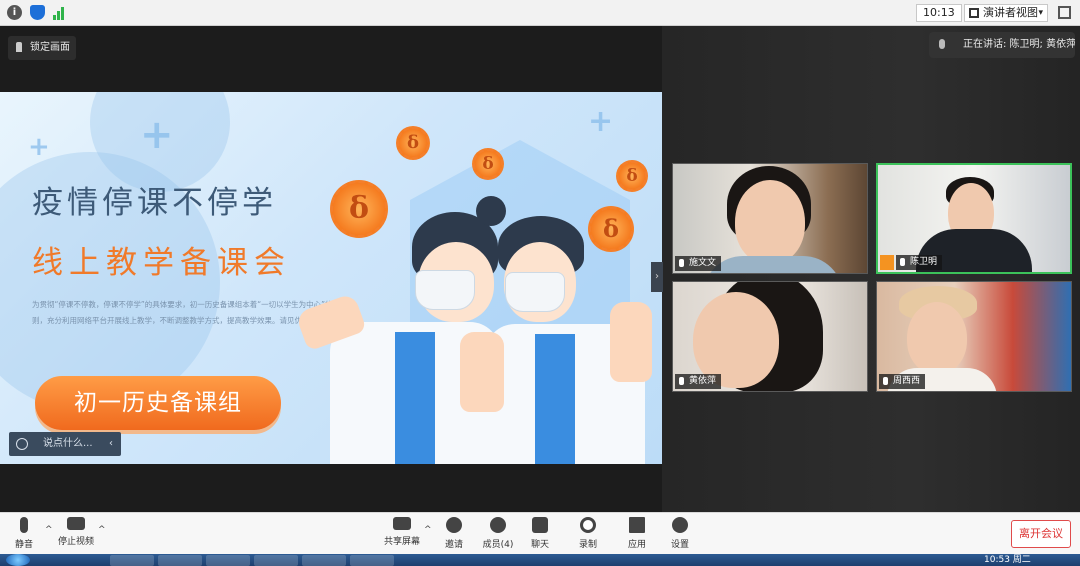 The width and height of the screenshot is (1080, 566). I want to click on chat-input-bar: 说点什么... ‹, so click(65, 444).